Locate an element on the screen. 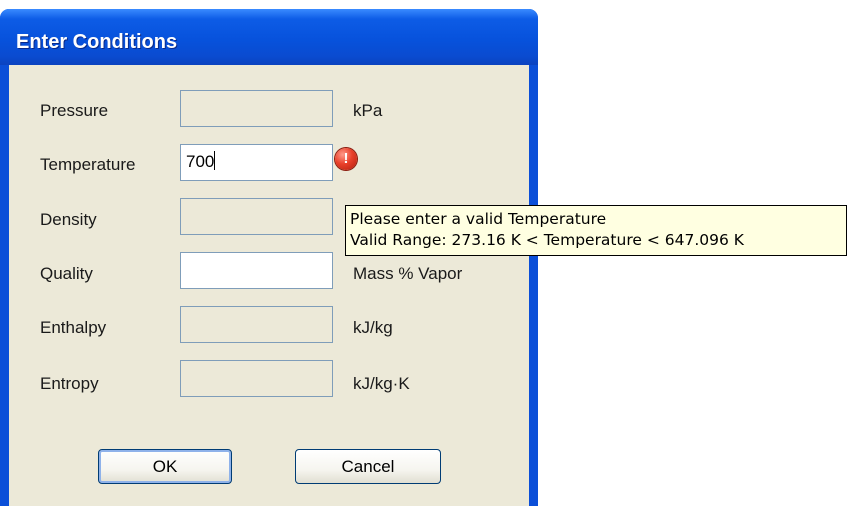 This screenshot has height=506, width=847. enthalpy-unit: kJ/kg is located at coordinates (373, 327).